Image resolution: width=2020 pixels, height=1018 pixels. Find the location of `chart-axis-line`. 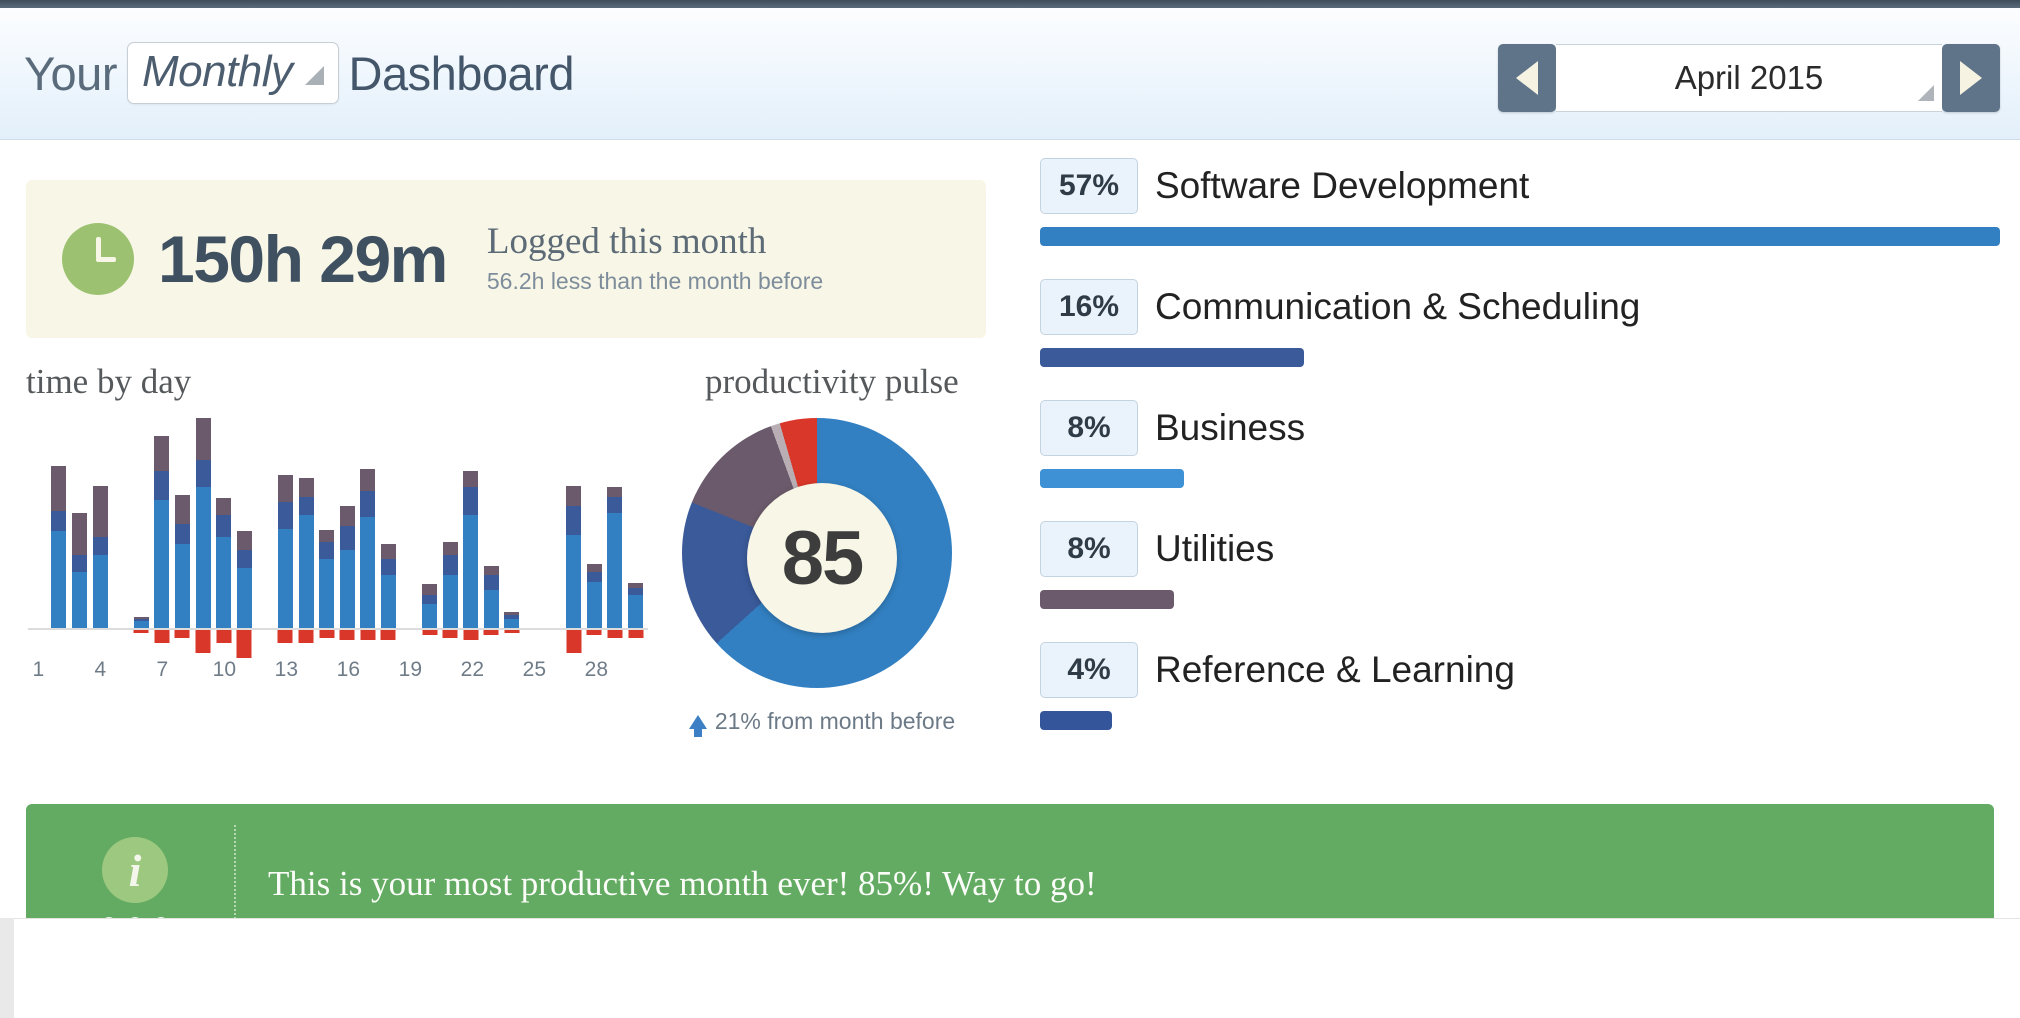

chart-axis-line is located at coordinates (338, 629).